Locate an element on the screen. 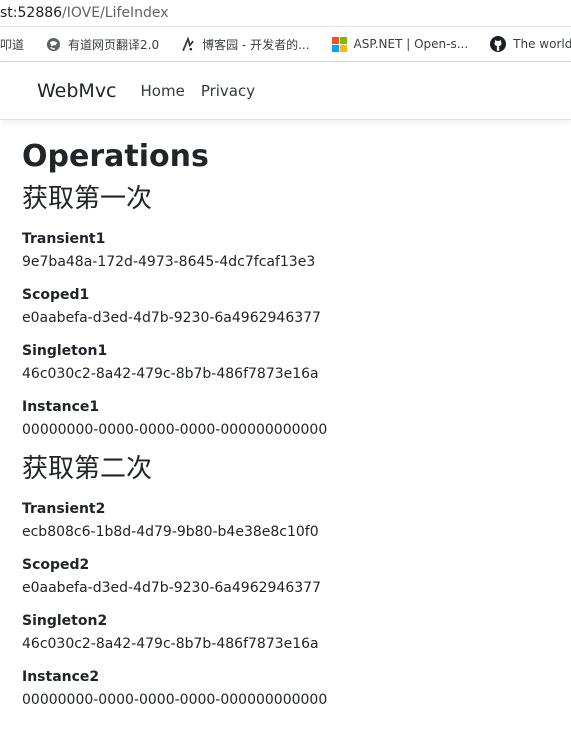 Image resolution: width=571 pixels, height=747 pixels. url-host: st:52886 is located at coordinates (31, 13).